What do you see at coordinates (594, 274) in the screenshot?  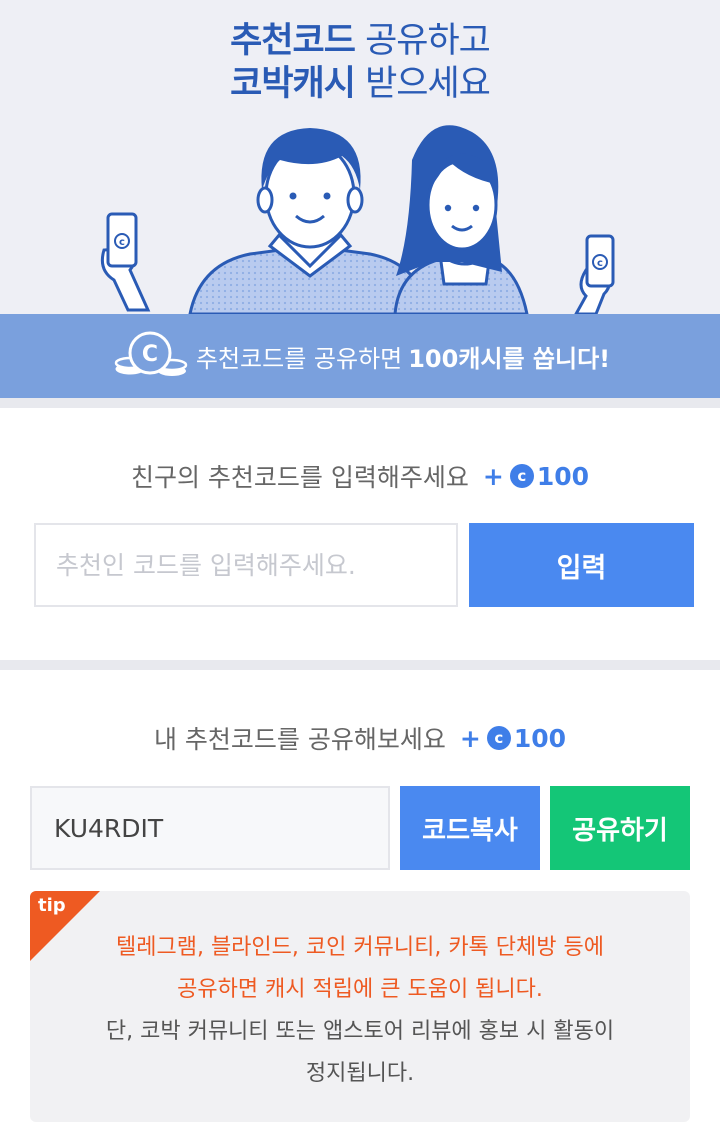 I see `right-phone-icon: c` at bounding box center [594, 274].